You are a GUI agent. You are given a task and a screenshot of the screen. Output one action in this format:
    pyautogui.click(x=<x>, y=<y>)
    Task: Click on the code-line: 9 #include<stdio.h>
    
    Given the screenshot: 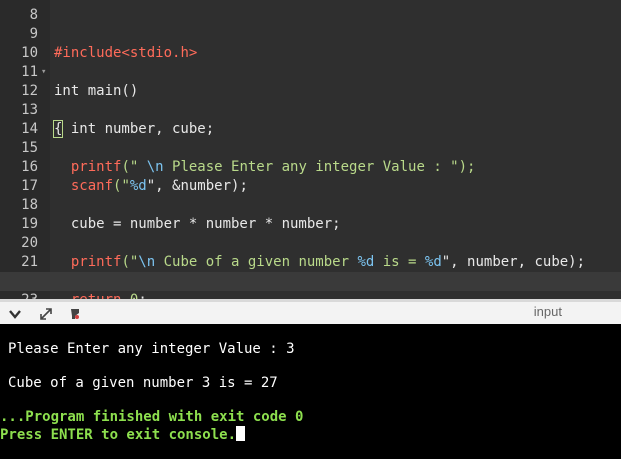 What is the action you would take?
    pyautogui.click(x=310, y=33)
    